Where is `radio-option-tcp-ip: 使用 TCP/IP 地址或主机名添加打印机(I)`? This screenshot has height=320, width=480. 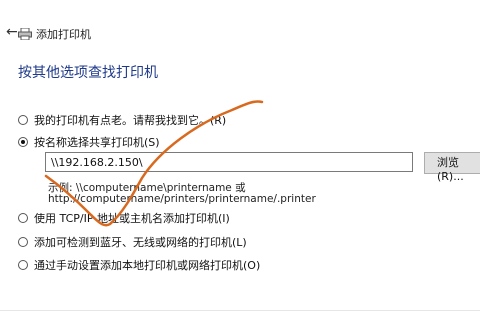 radio-option-tcp-ip: 使用 TCP/IP 地址或主机名添加打印机(I) is located at coordinates (124, 218).